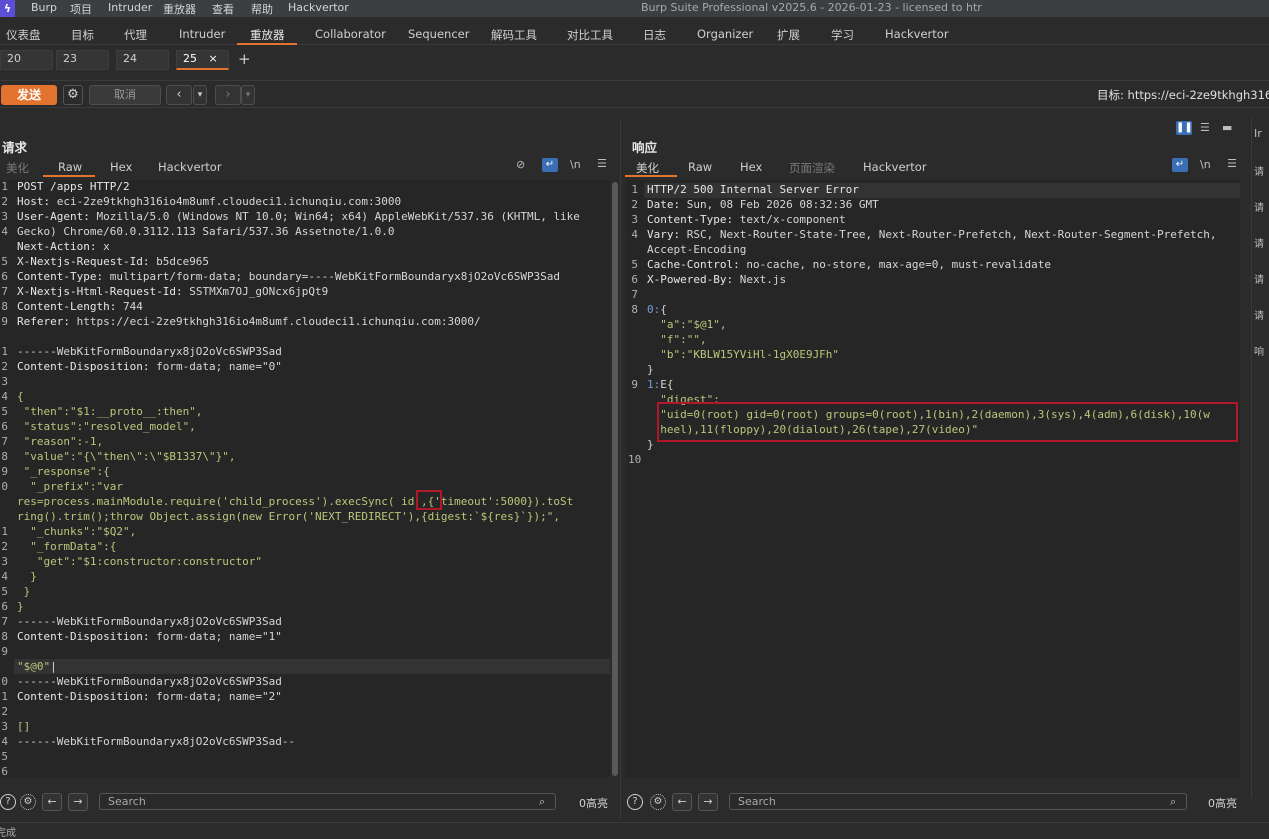  What do you see at coordinates (179, 95) in the screenshot?
I see `back-arrow-icon: ‹` at bounding box center [179, 95].